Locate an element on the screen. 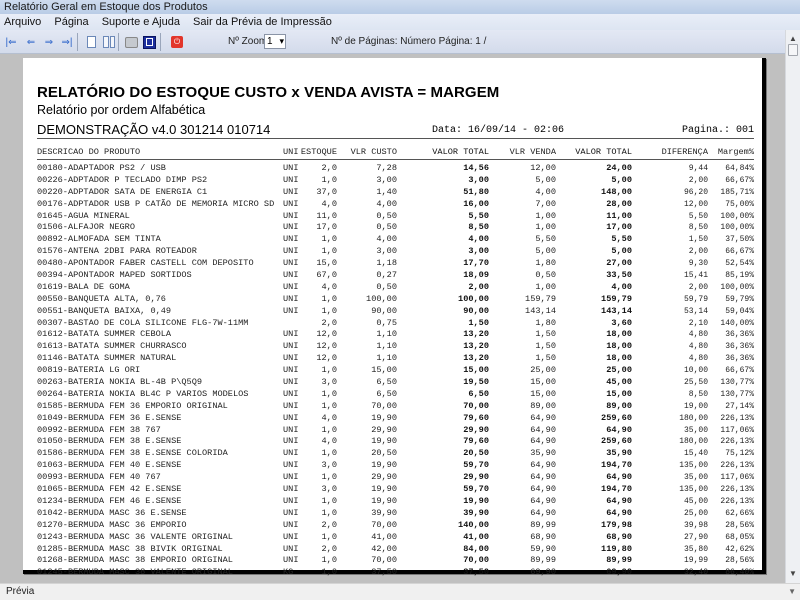 This screenshot has height=600, width=800. cell-valor-total-venda: 68,90 is located at coordinates (619, 536).